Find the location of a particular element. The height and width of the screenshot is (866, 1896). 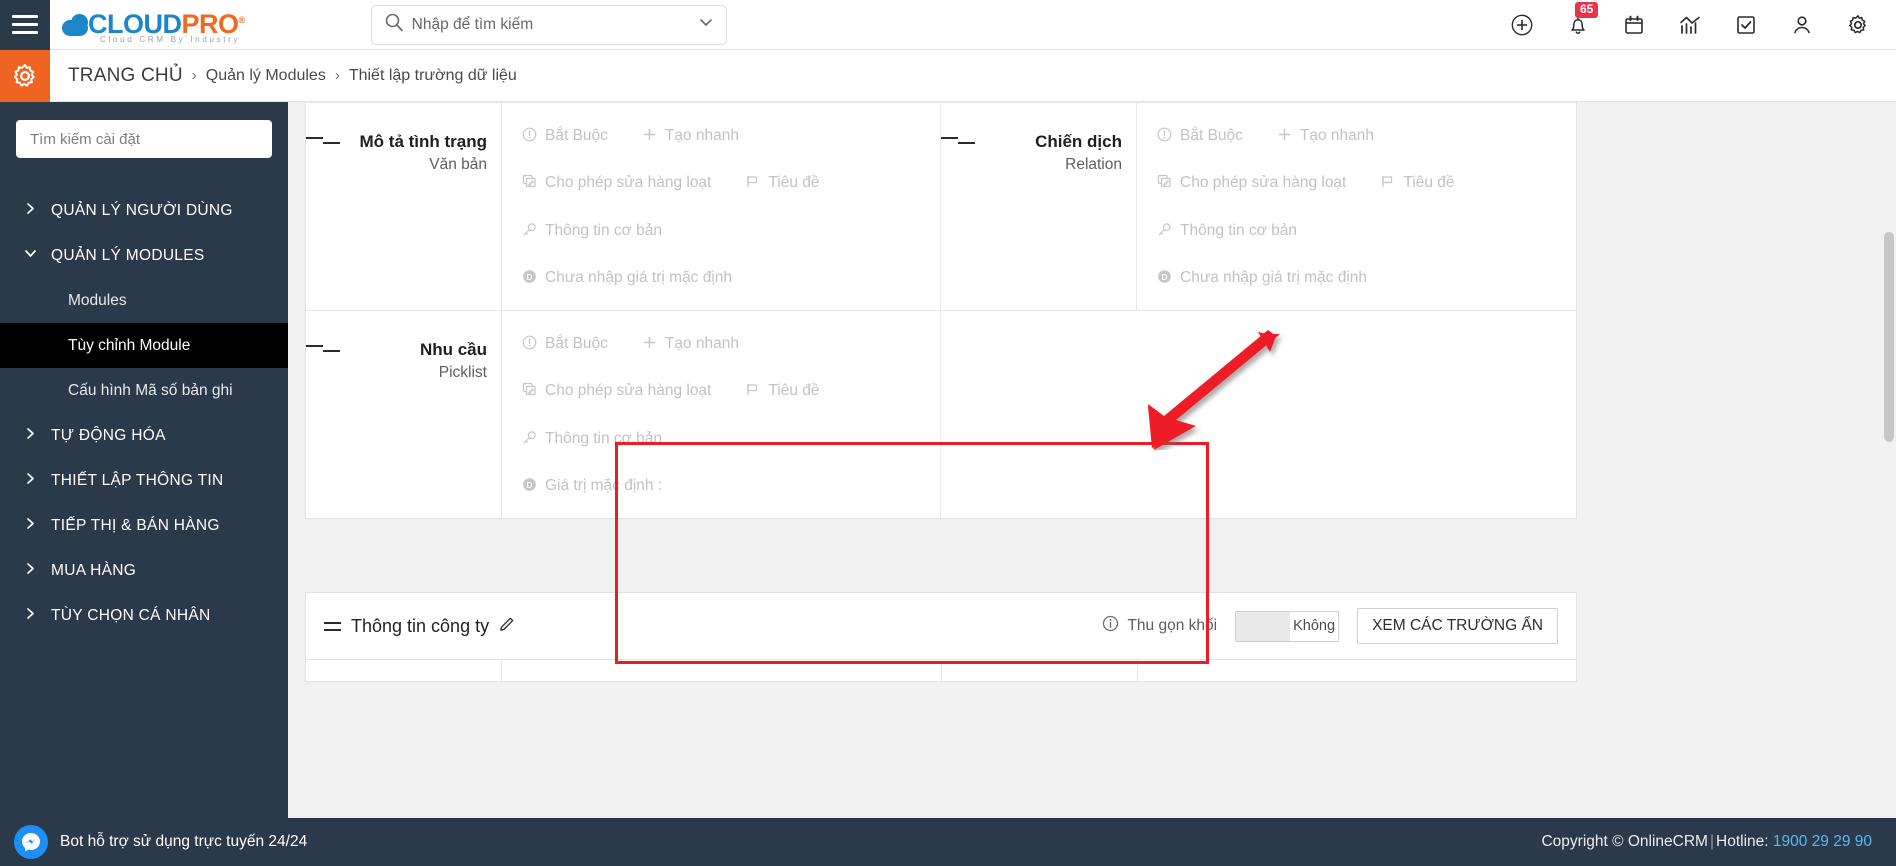

breadcrumb-home: TRANG CHỦ is located at coordinates (125, 76).